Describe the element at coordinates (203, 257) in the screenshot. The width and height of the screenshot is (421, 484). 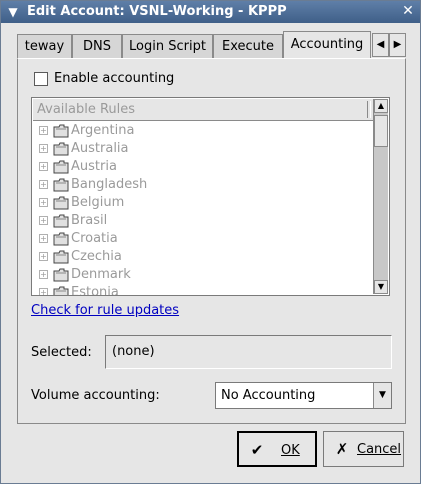
I see `tree-item: + Czechia` at that location.